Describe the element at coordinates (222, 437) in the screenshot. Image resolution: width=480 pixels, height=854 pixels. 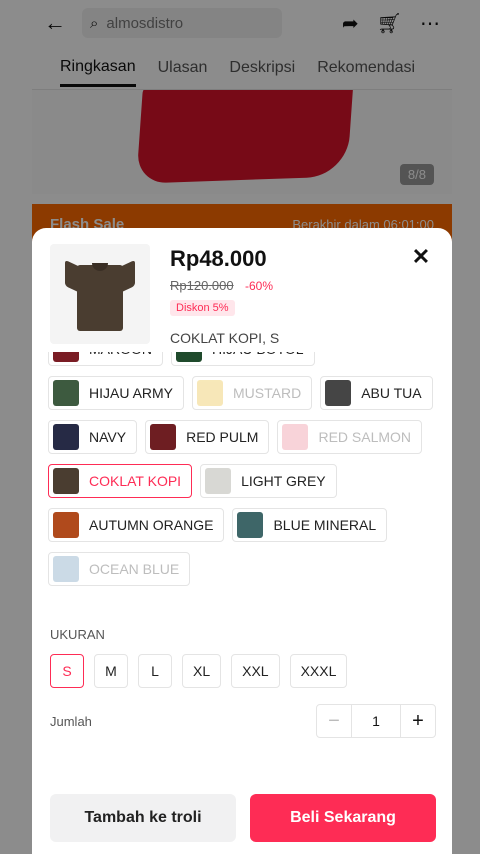
I see `color-label: RED PULM` at that location.